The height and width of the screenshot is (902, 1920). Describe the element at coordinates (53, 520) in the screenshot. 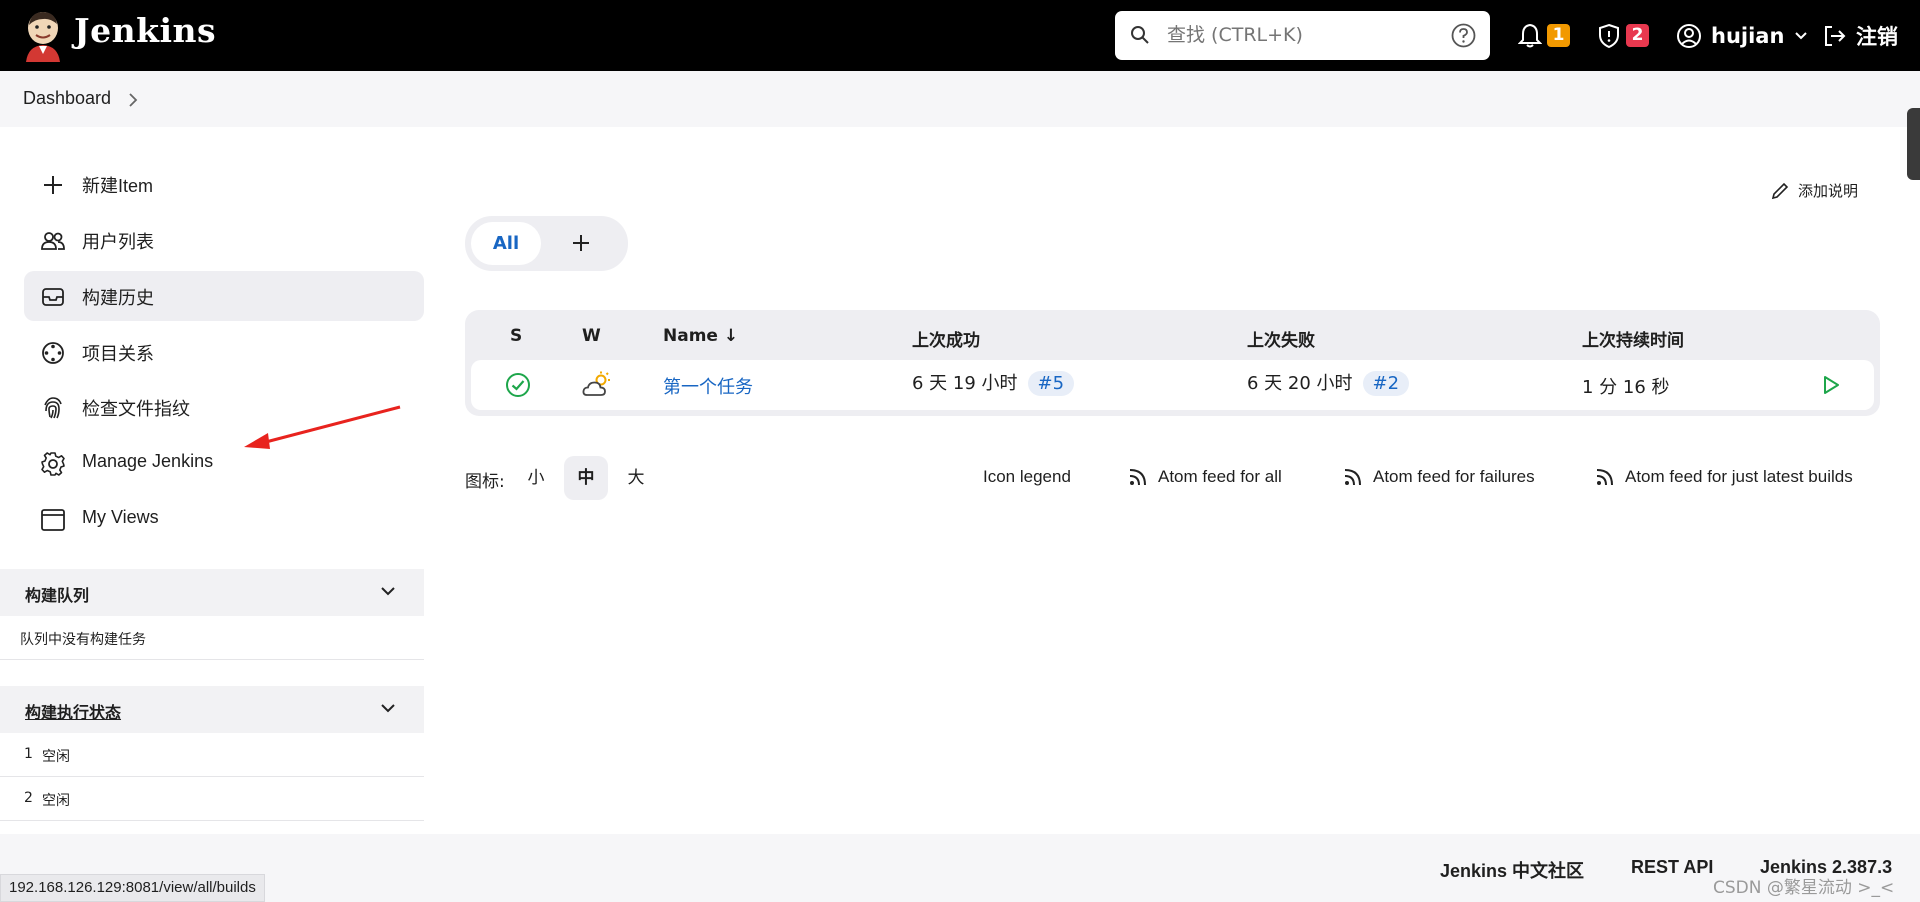

I see `window-icon` at that location.